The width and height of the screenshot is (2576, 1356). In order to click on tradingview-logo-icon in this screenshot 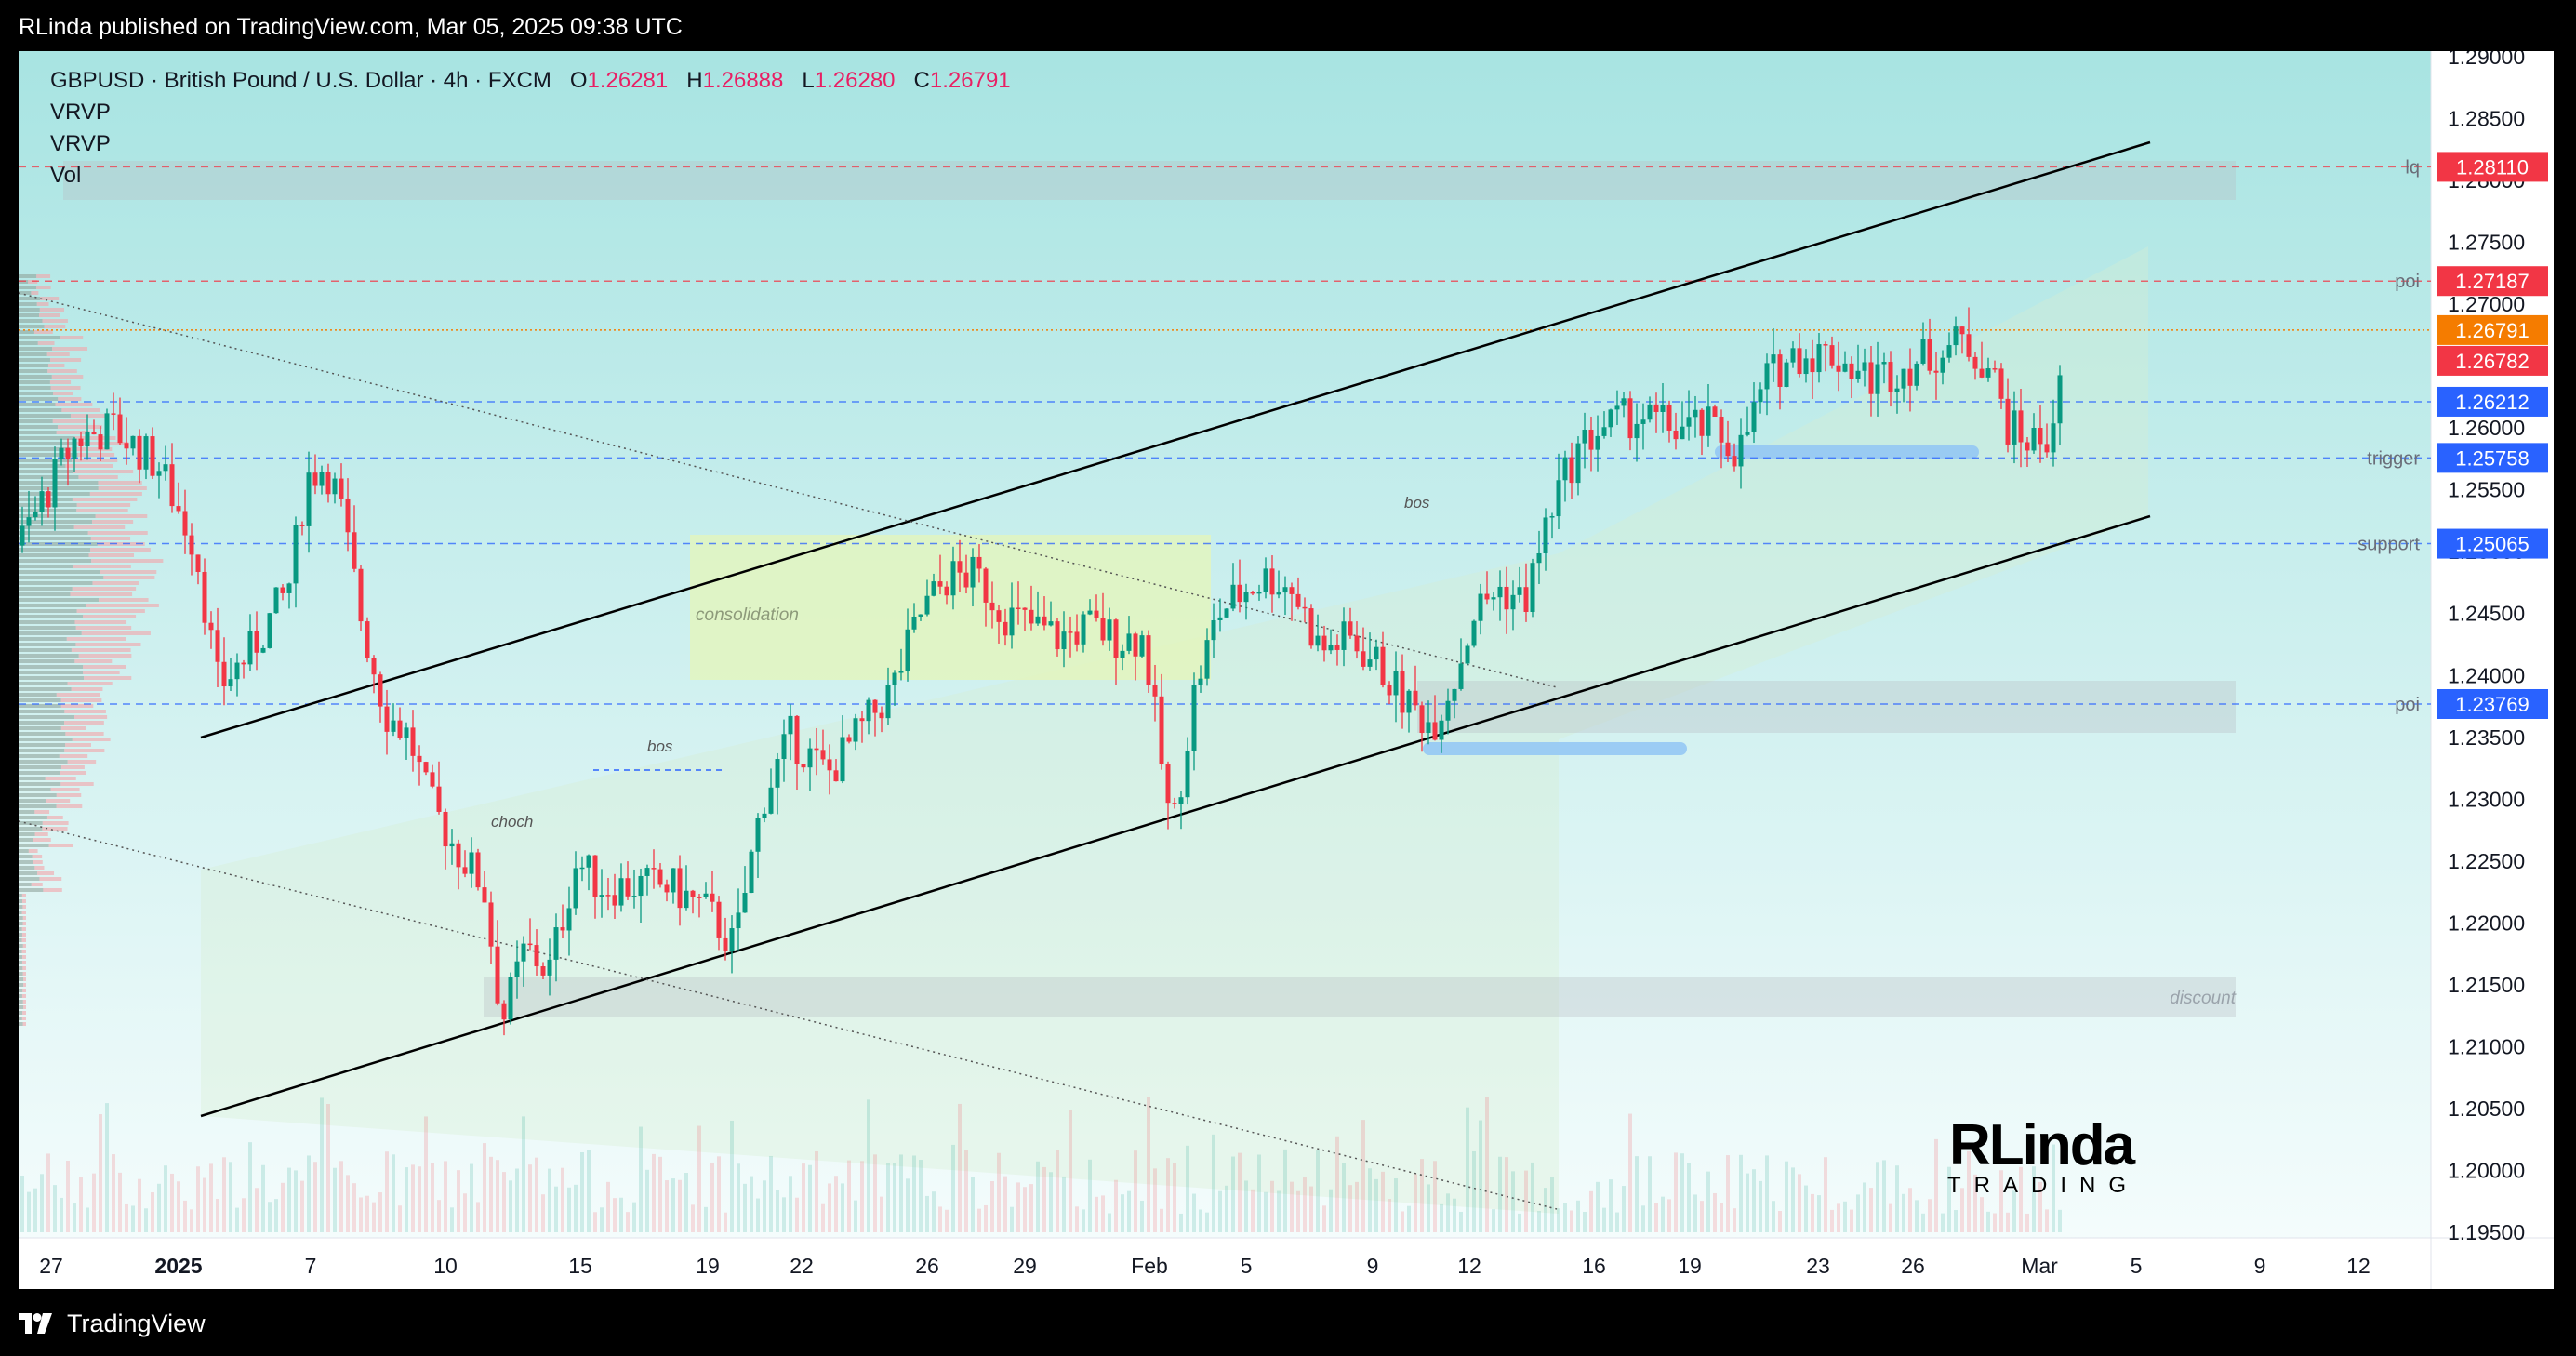, I will do `click(35, 1323)`.